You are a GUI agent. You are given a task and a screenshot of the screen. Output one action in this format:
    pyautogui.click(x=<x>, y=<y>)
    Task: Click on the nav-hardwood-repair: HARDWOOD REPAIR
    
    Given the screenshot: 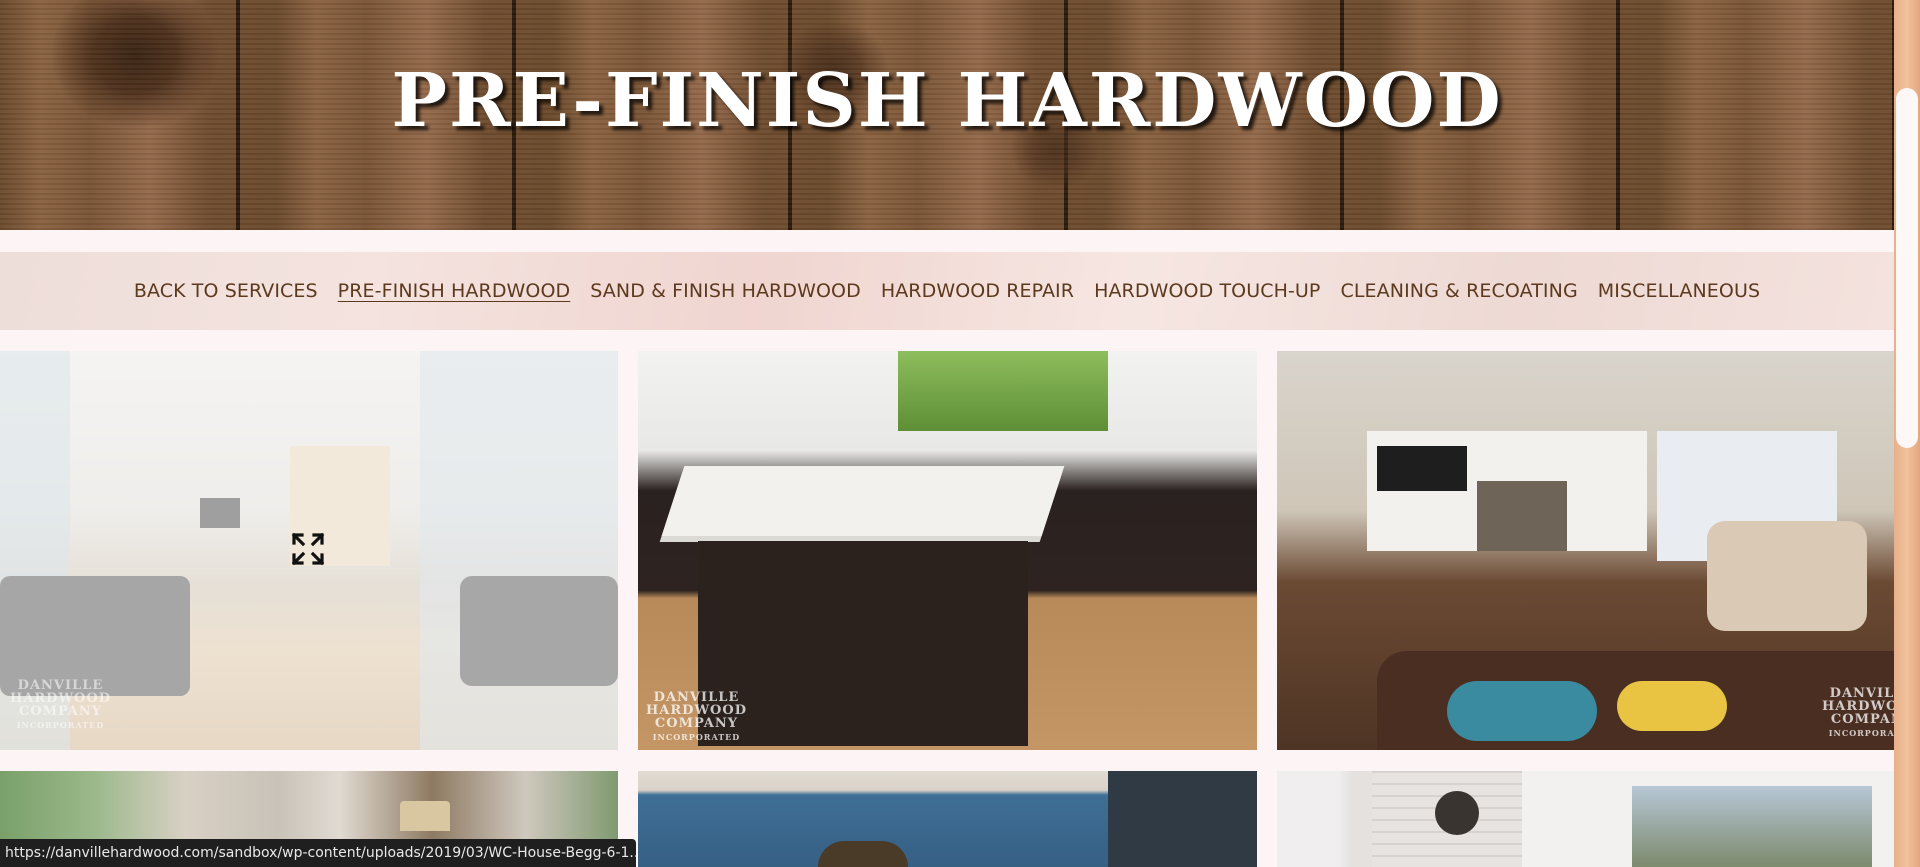 What is the action you would take?
    pyautogui.click(x=977, y=291)
    